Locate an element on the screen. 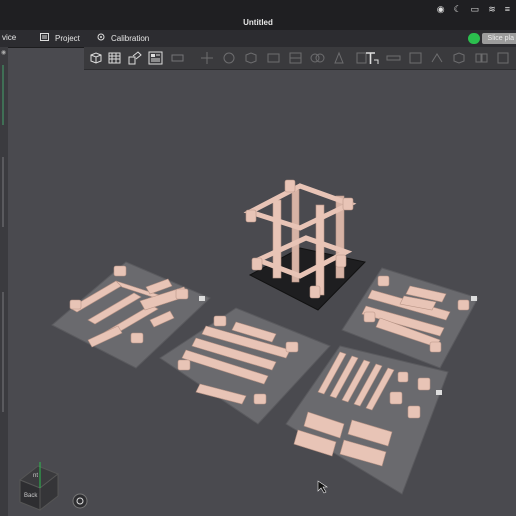  move-icon is located at coordinates (207, 58).